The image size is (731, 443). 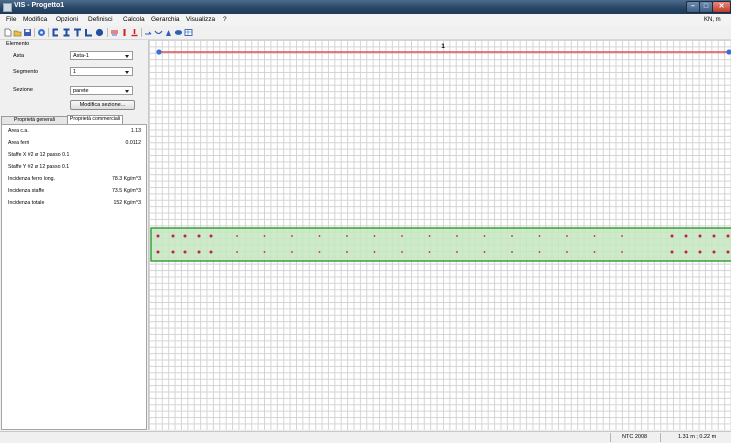 I want to click on sezione-value: parete, so click(x=81, y=91).